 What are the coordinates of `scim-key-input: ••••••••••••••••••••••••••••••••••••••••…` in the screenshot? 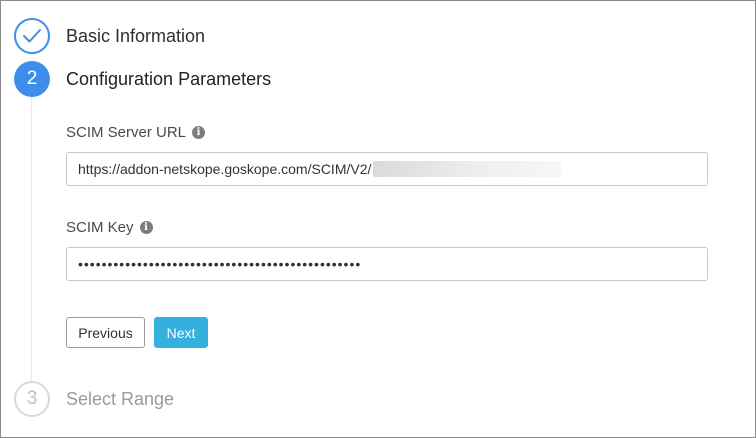 It's located at (387, 264).